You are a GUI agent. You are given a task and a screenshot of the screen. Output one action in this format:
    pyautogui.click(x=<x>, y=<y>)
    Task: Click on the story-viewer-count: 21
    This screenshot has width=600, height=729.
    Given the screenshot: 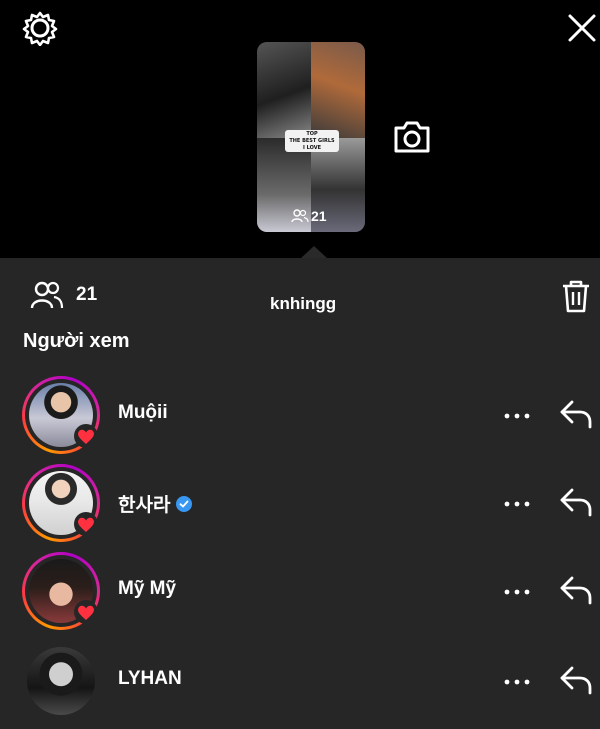 What is the action you would take?
    pyautogui.click(x=319, y=216)
    